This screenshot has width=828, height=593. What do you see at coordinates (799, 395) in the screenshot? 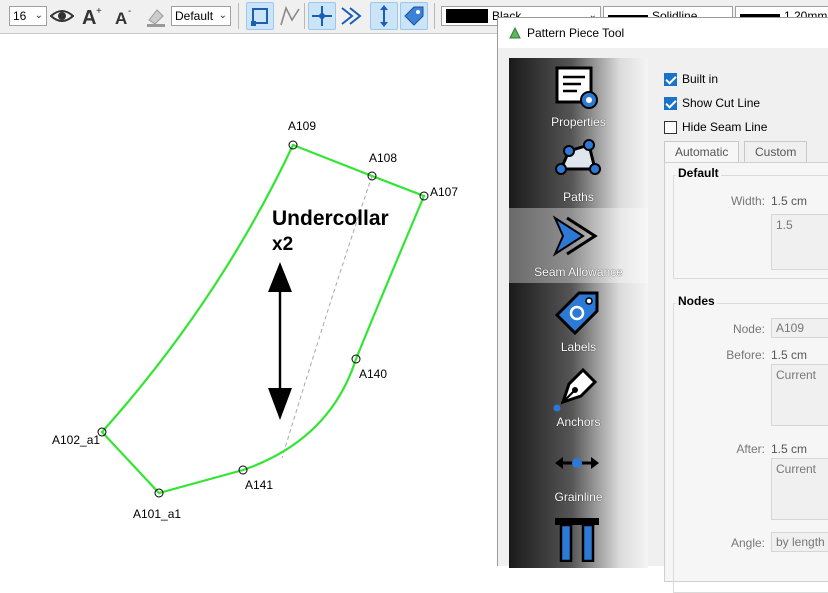
I see `before-formula-field: Current` at bounding box center [799, 395].